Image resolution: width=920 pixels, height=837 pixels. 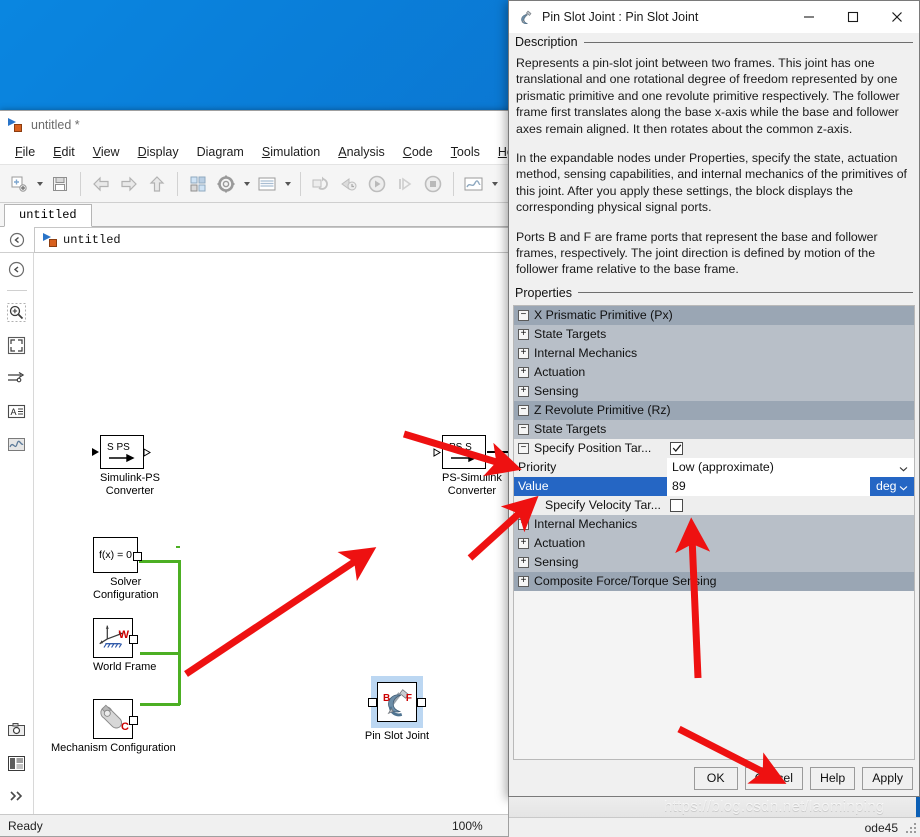 I want to click on navigate-back-icon, so click(x=17, y=269).